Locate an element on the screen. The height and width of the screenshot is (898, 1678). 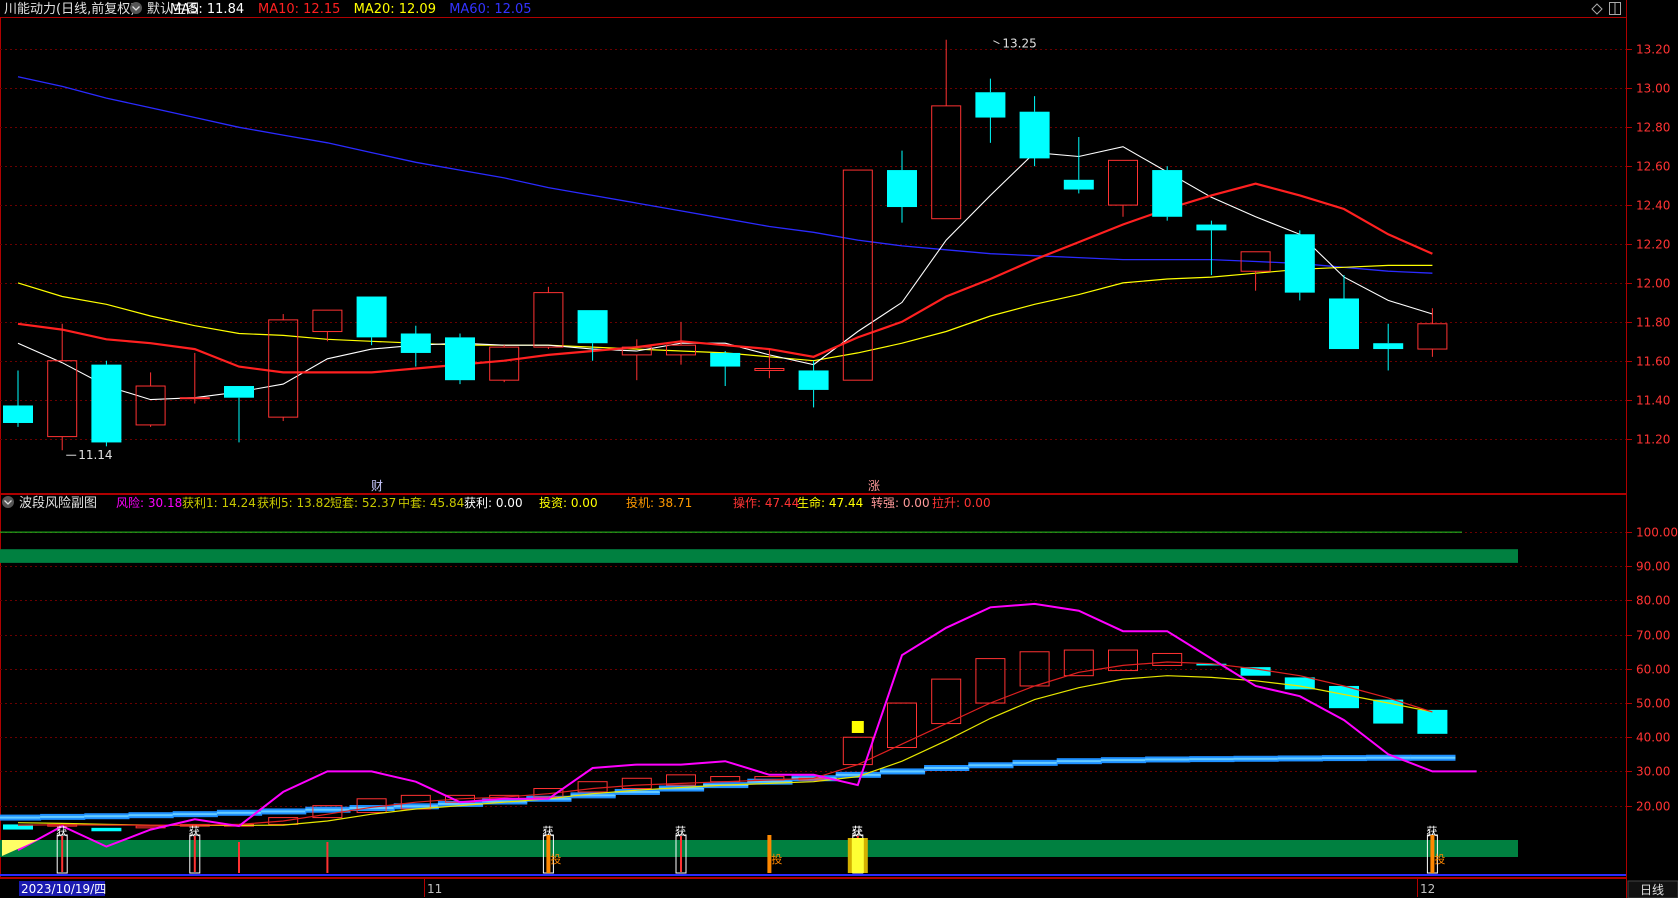
sub-legend-item: 拉升: 0.00 is located at coordinates (961, 502).